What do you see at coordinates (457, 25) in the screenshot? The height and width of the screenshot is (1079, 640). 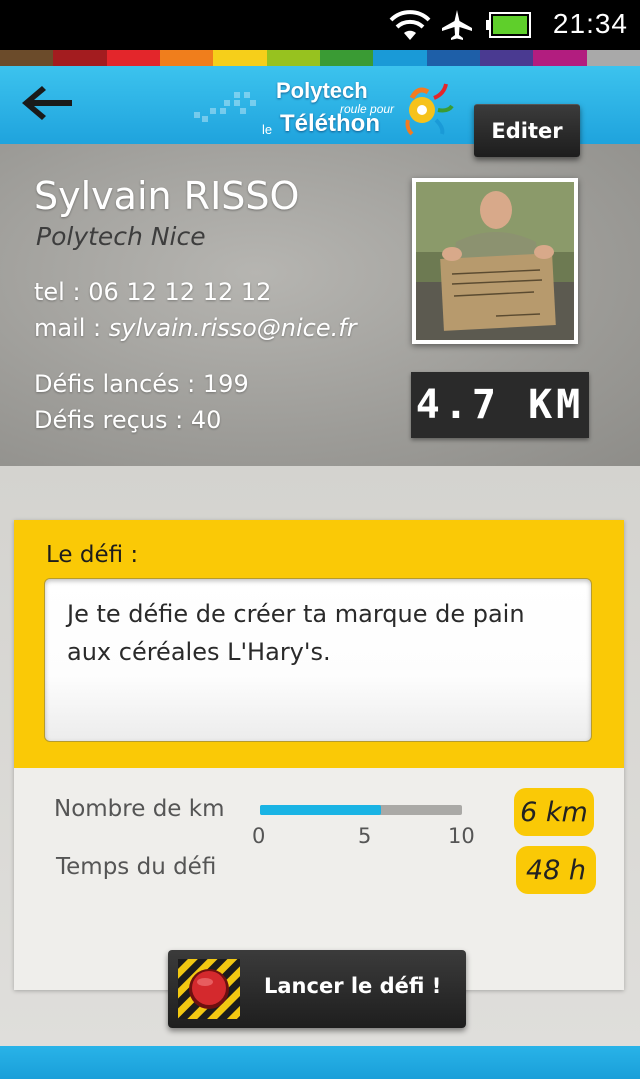 I see `airplane-icon` at bounding box center [457, 25].